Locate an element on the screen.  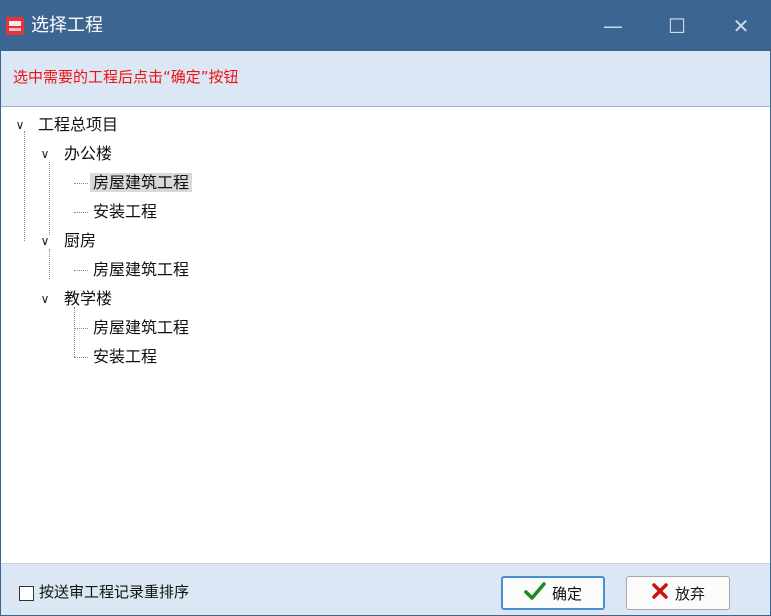
close-icon: ✕ is located at coordinates (741, 26).